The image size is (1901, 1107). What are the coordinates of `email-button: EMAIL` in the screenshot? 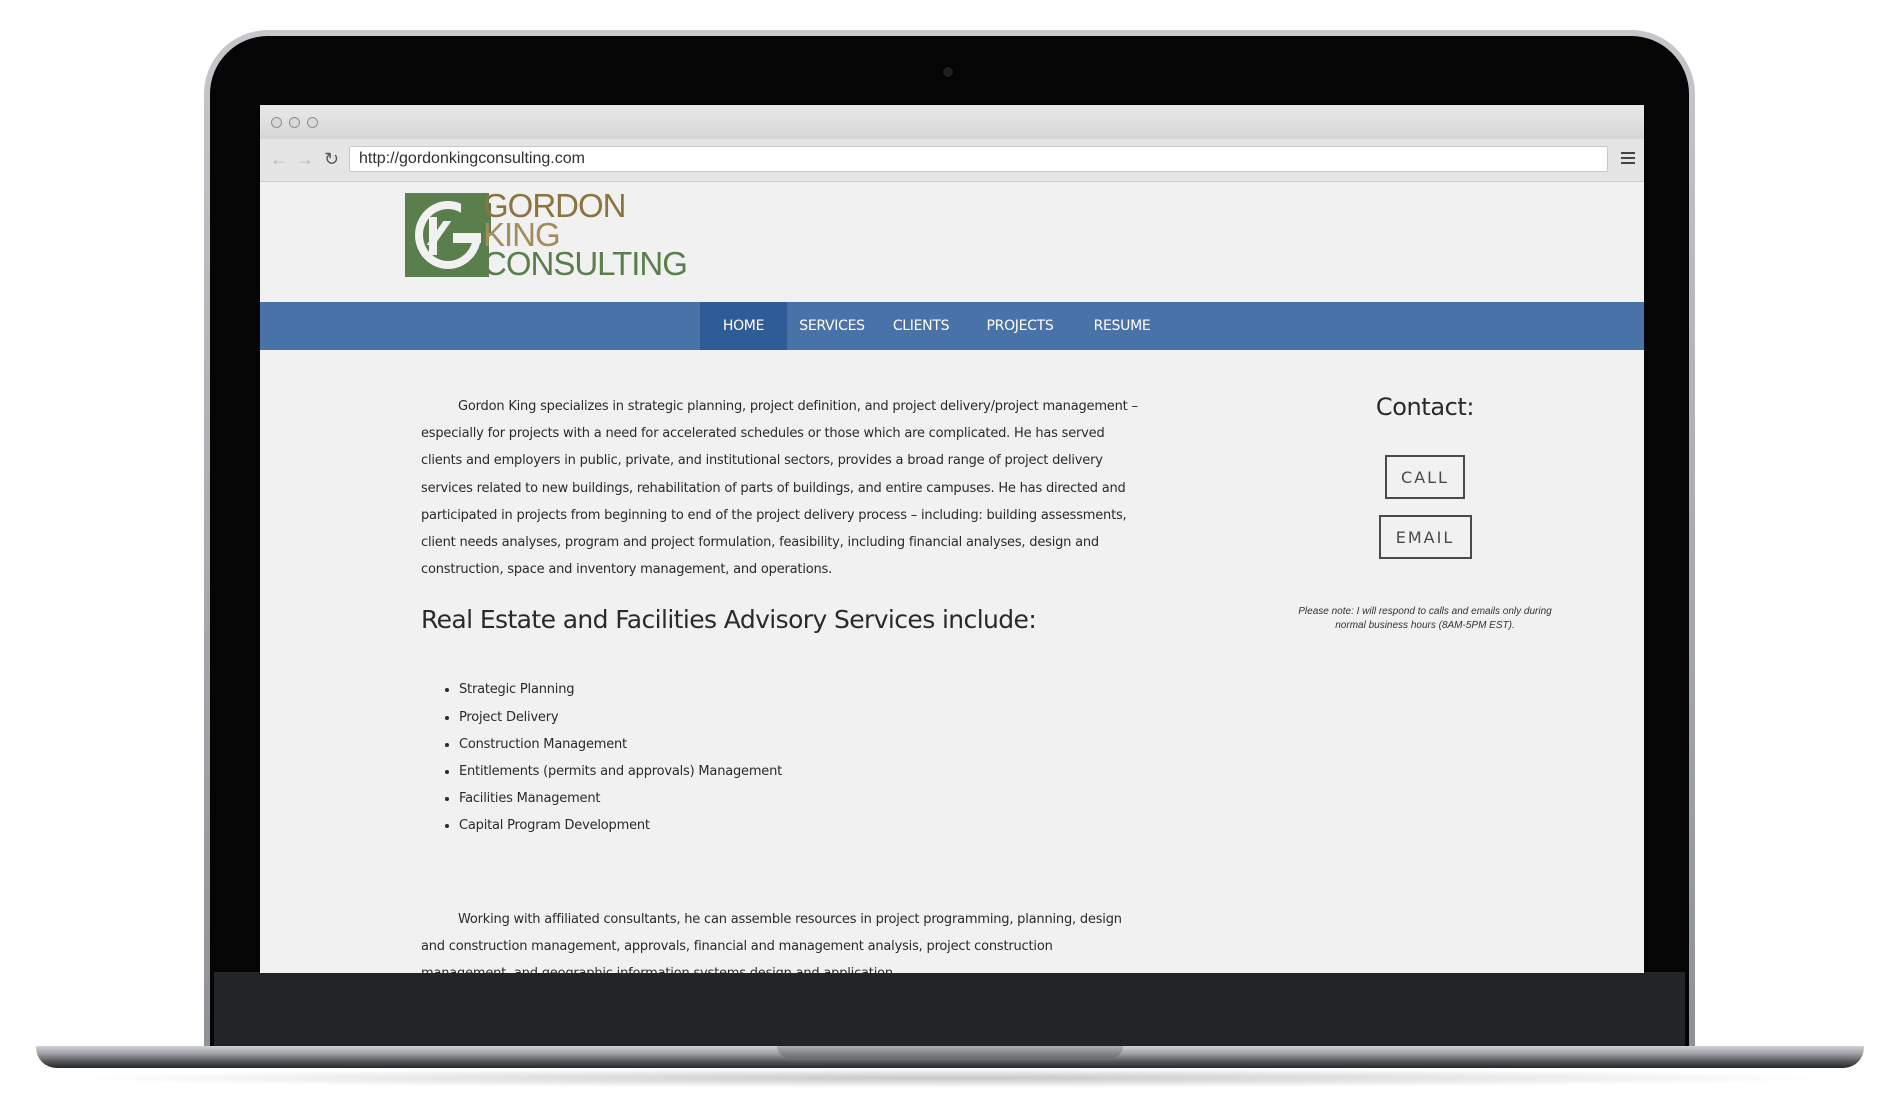 It's located at (1425, 537).